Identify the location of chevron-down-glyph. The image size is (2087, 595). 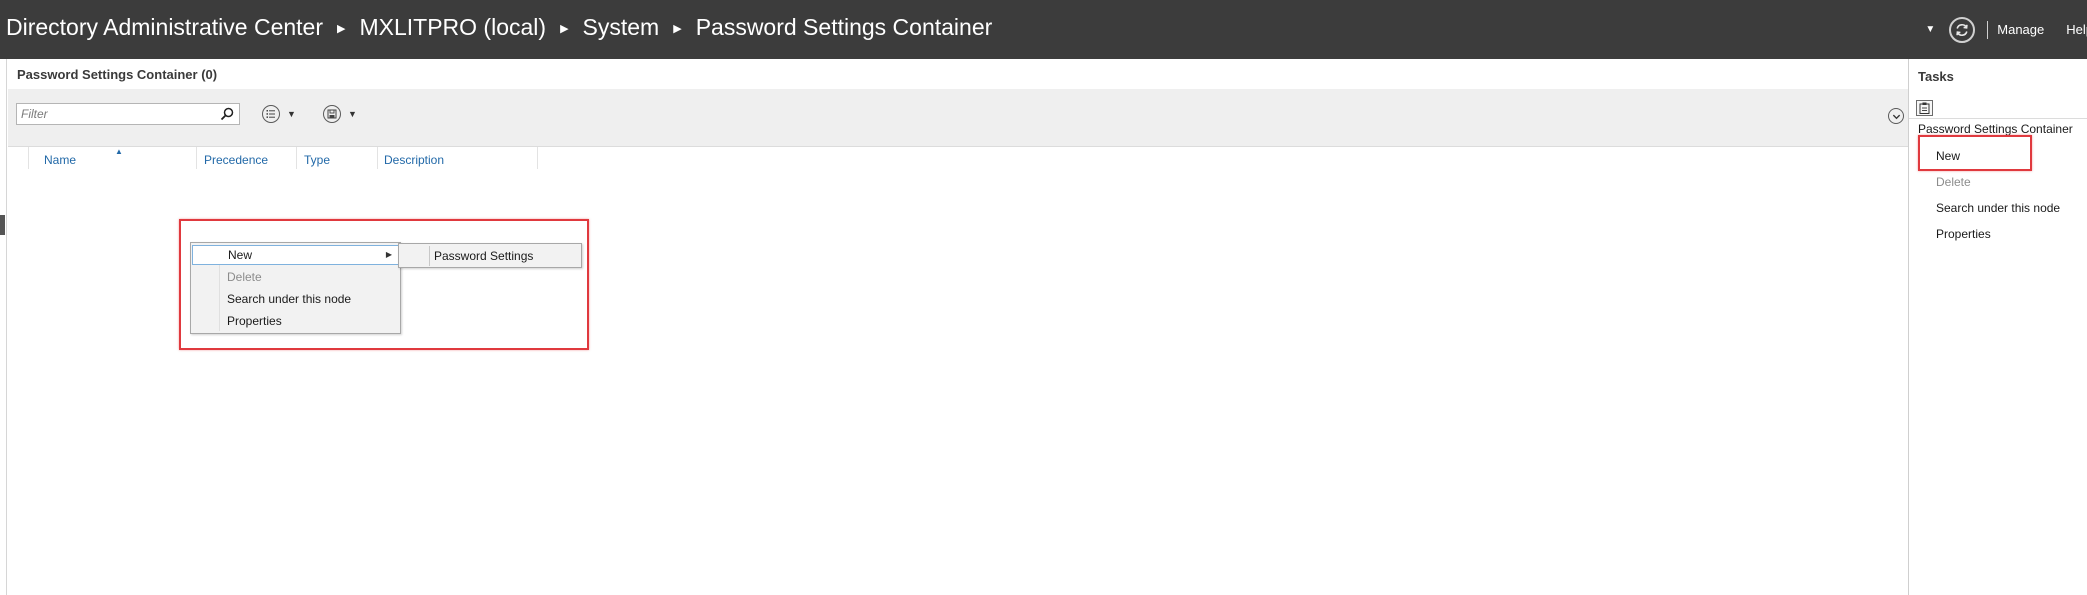
(1896, 116).